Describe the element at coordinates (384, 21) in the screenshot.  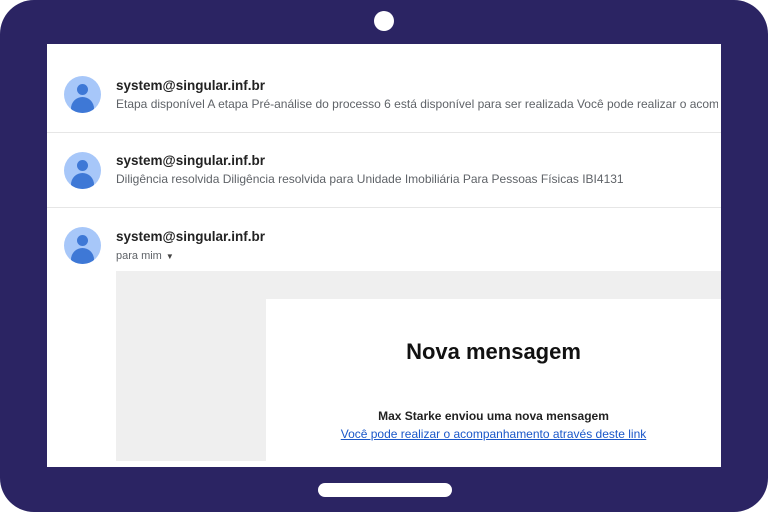
I see `camera-icon` at that location.